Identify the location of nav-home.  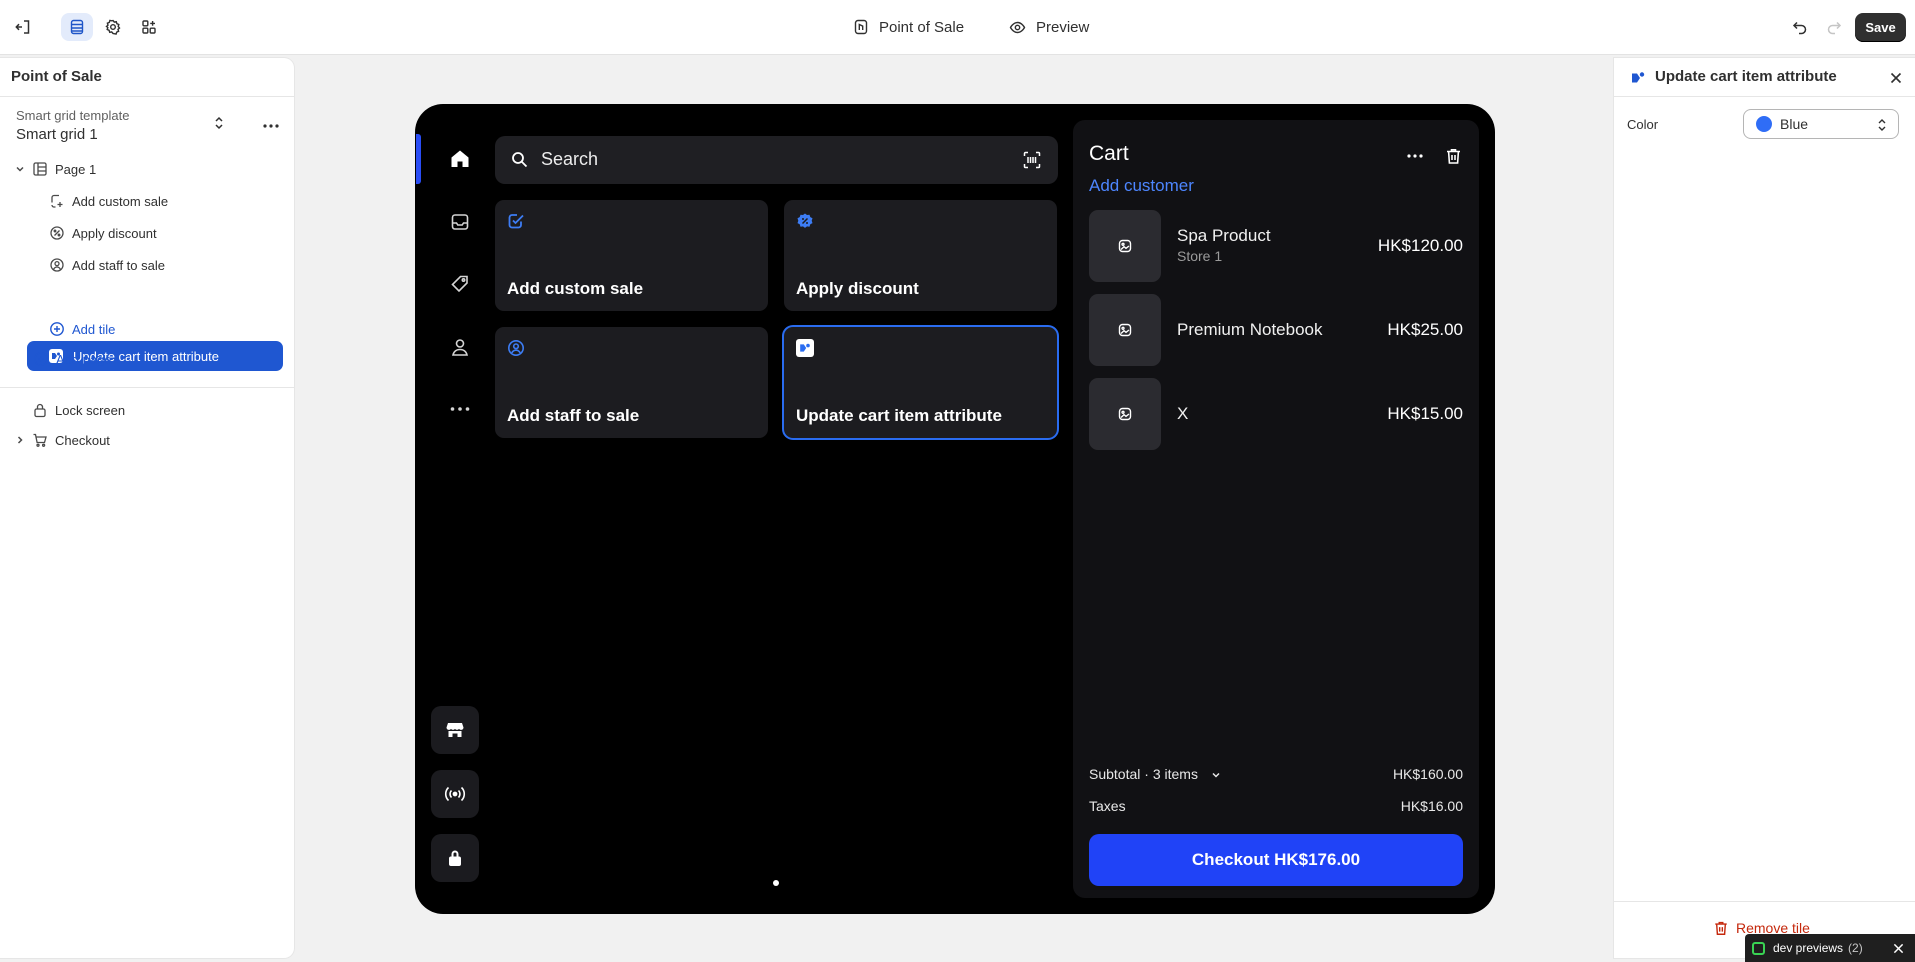
(460, 159).